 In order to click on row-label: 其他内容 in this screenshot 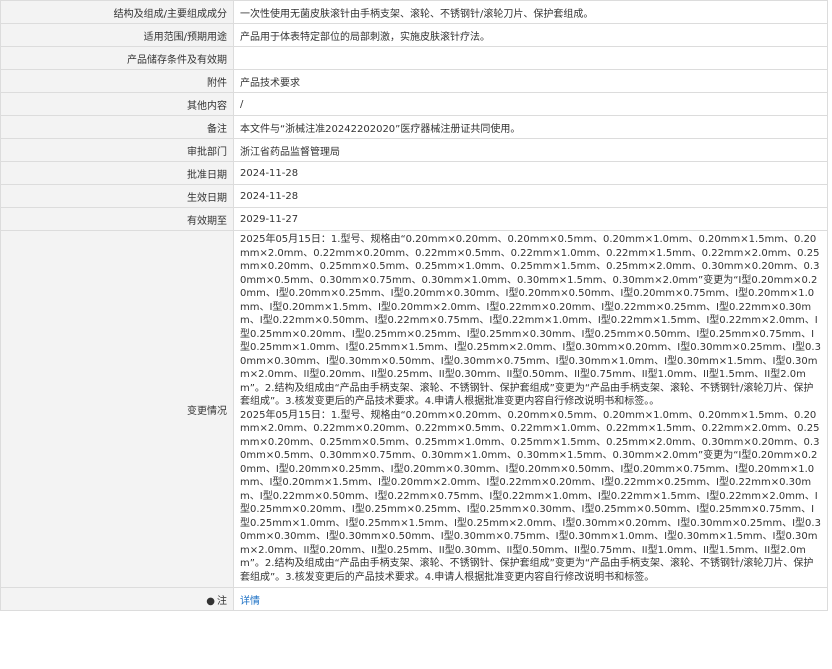, I will do `click(117, 104)`.